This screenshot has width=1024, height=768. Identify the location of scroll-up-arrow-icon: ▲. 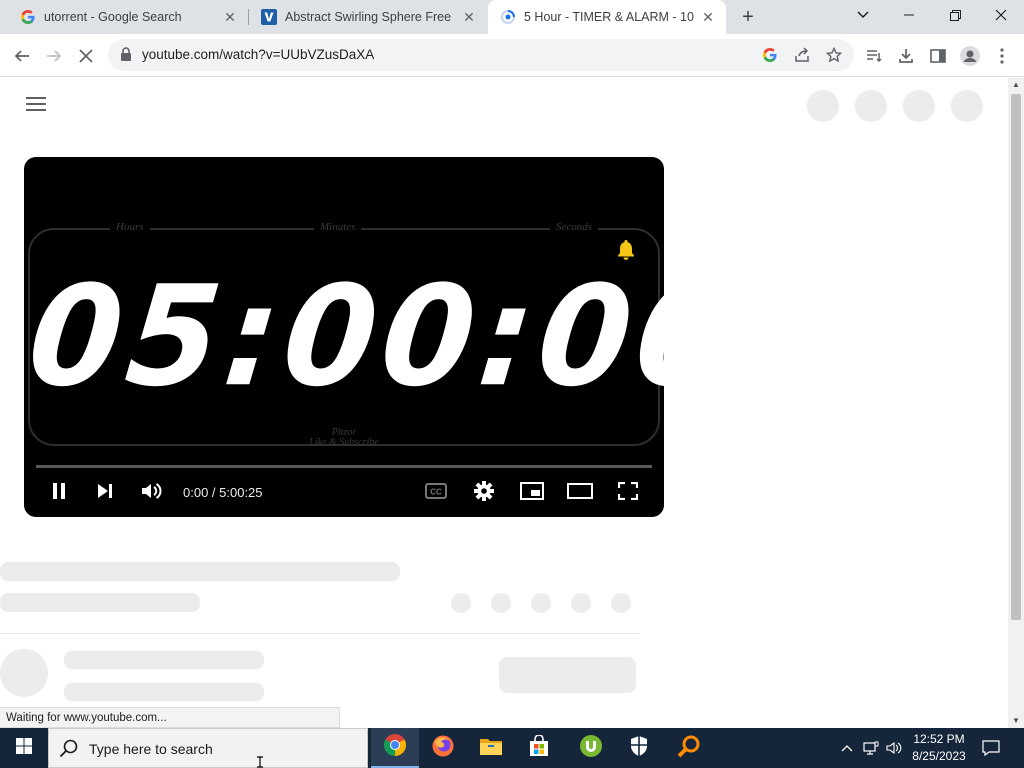
(1016, 85).